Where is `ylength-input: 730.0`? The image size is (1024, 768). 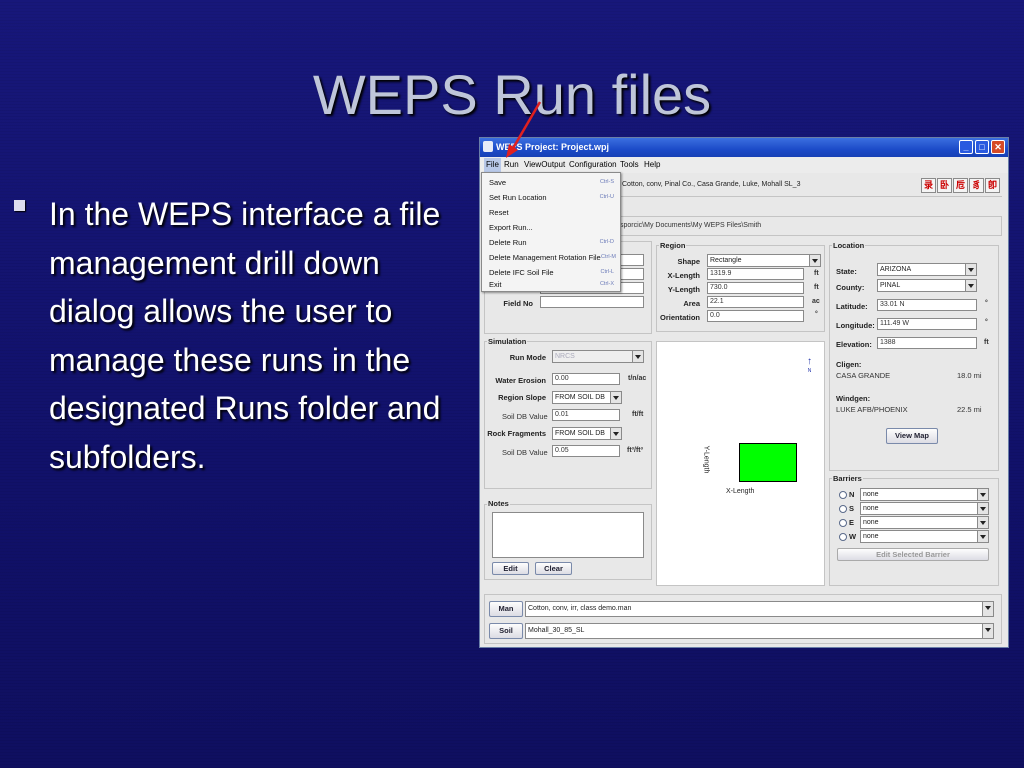
ylength-input: 730.0 is located at coordinates (755, 288).